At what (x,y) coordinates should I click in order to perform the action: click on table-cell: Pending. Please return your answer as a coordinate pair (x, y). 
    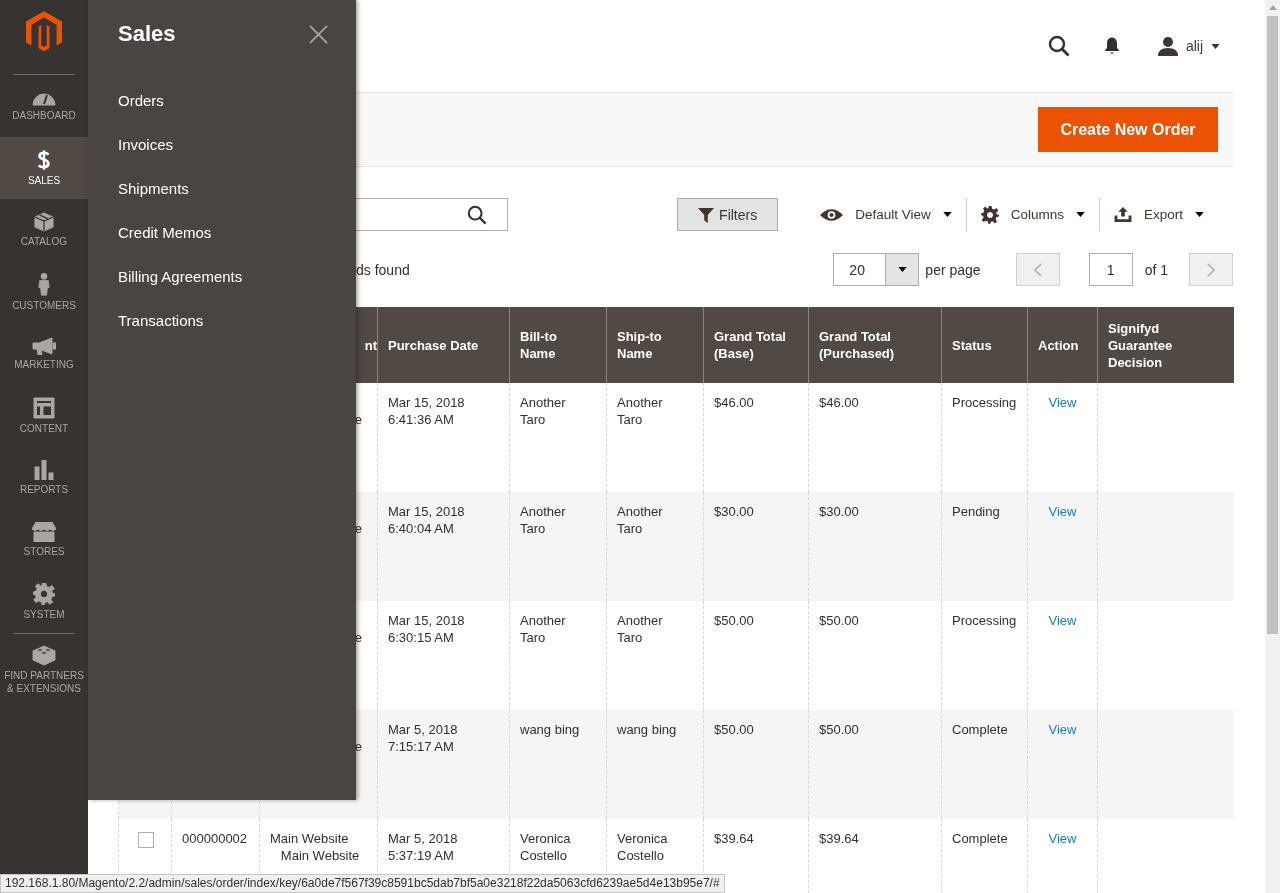
    Looking at the image, I should click on (976, 511).